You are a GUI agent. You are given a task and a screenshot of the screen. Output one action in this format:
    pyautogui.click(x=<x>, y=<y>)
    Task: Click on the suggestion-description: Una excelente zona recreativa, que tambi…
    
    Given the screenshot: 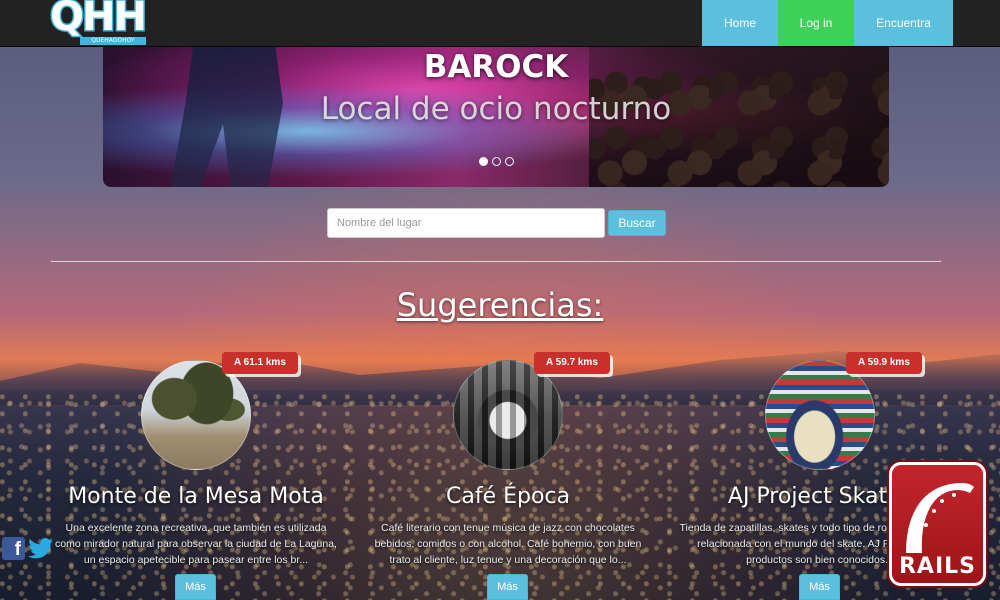 What is the action you would take?
    pyautogui.click(x=196, y=544)
    